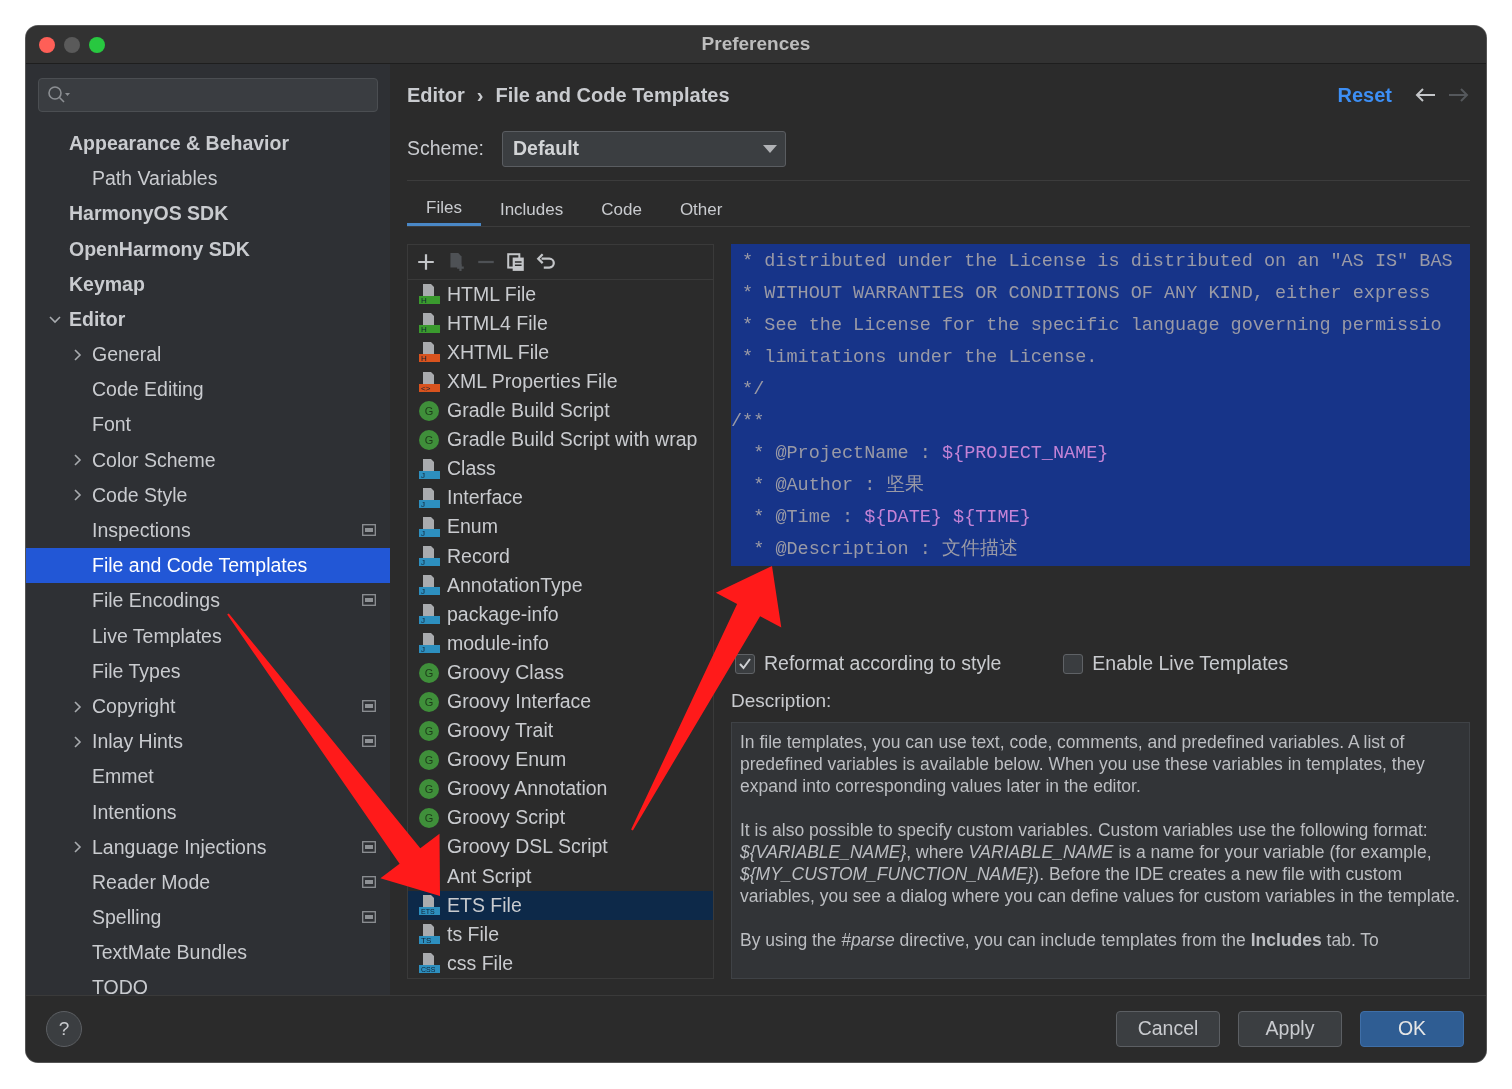 The height and width of the screenshot is (1089, 1512). Describe the element at coordinates (531, 209) in the screenshot. I see `tab: Includes` at that location.